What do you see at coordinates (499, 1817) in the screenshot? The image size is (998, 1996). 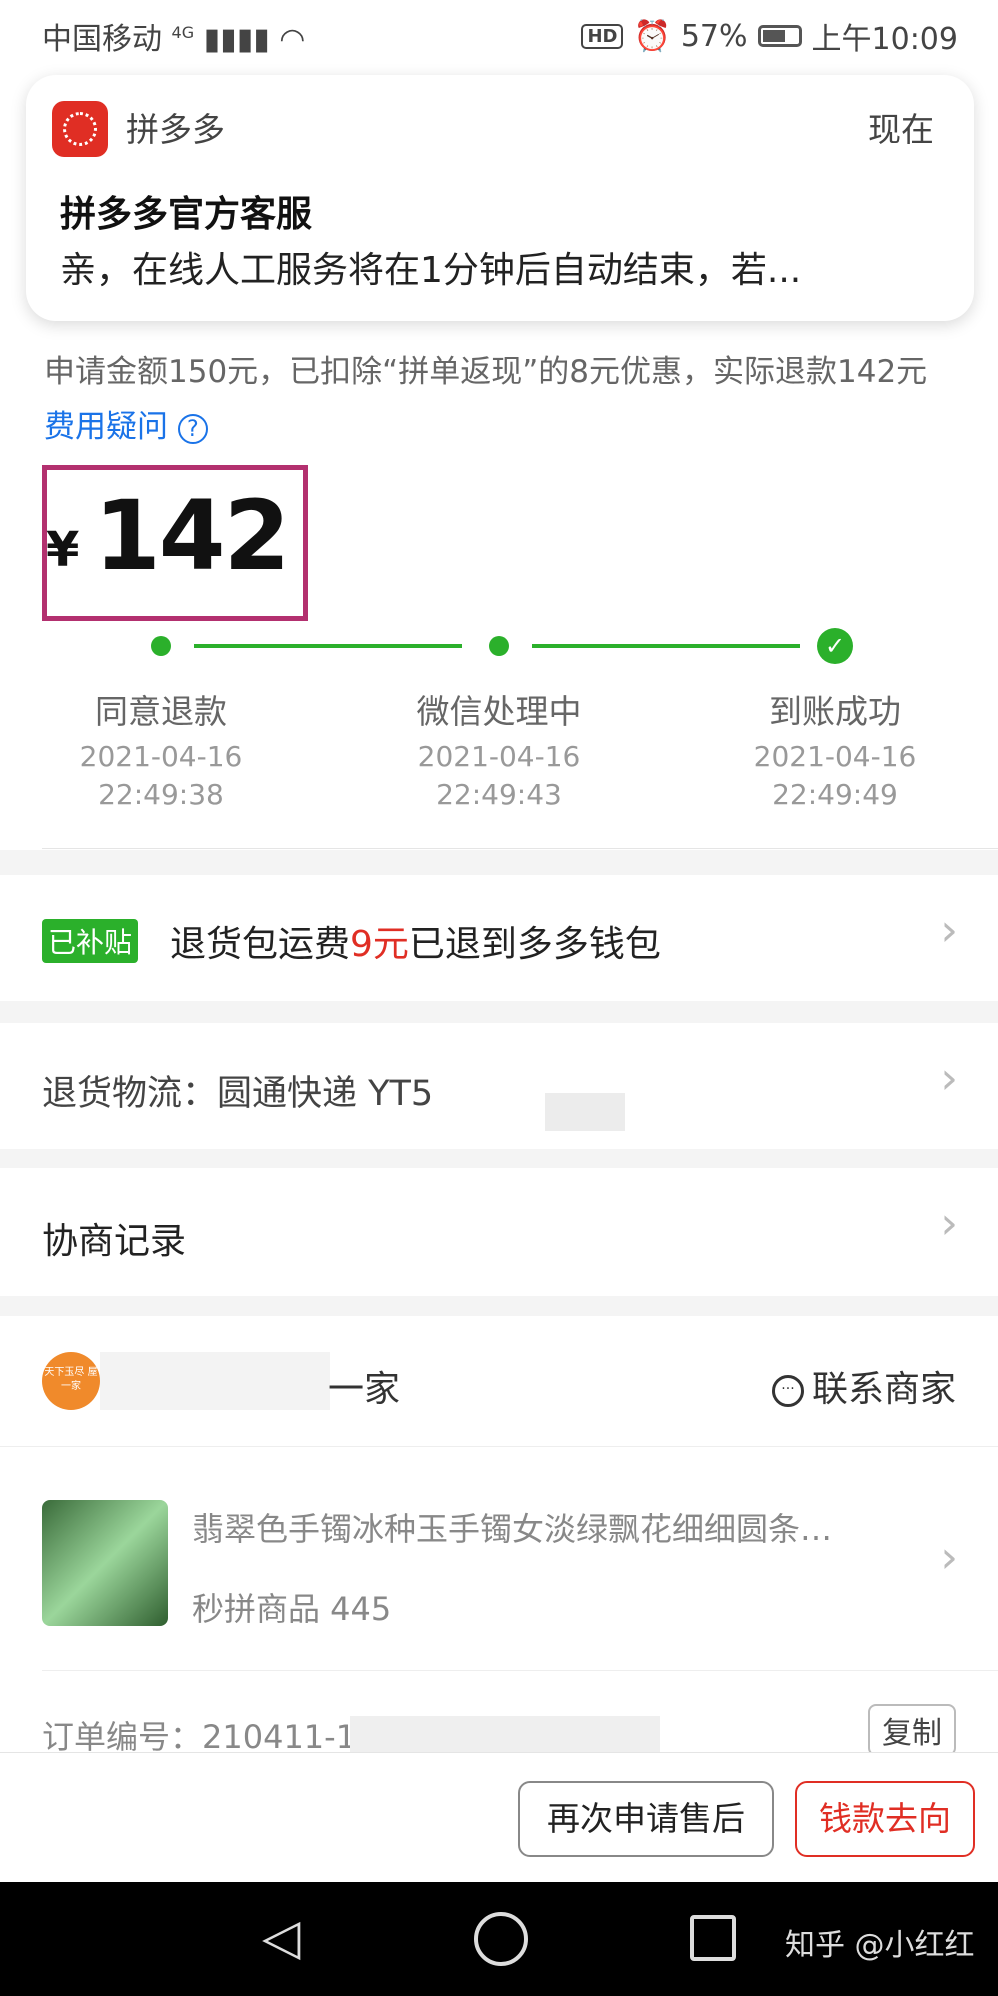 I see `bottom-action-bar: 再次申请售后 钱款去向` at bounding box center [499, 1817].